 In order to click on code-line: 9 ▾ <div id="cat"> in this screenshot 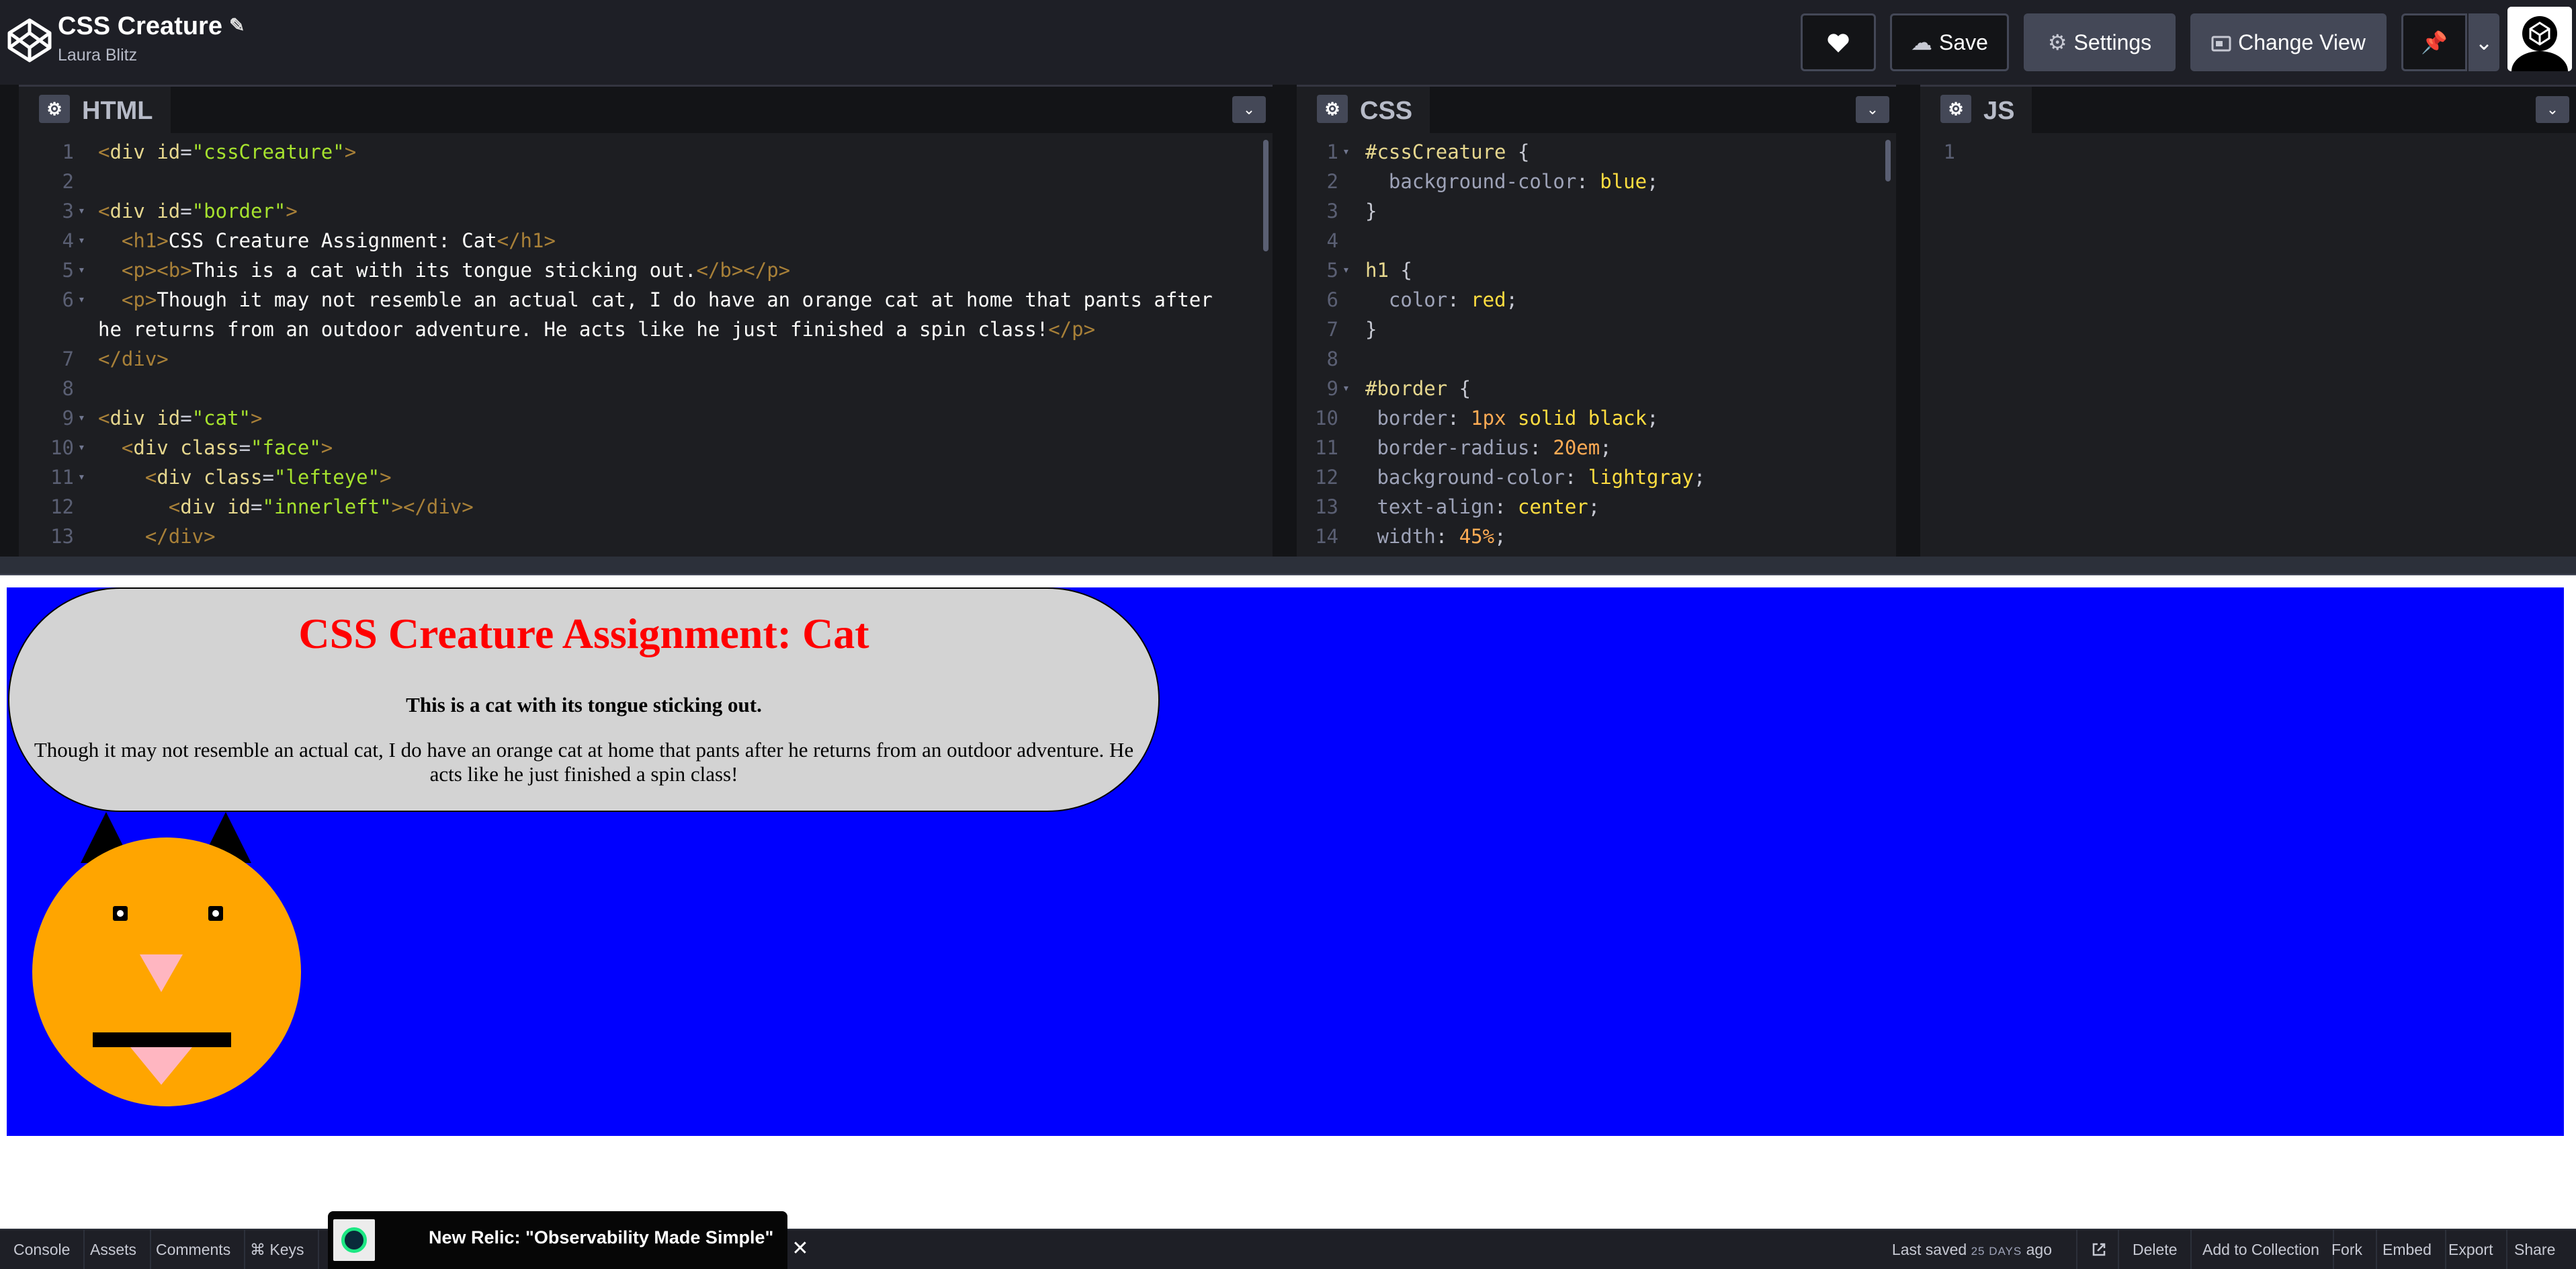, I will do `click(646, 418)`.